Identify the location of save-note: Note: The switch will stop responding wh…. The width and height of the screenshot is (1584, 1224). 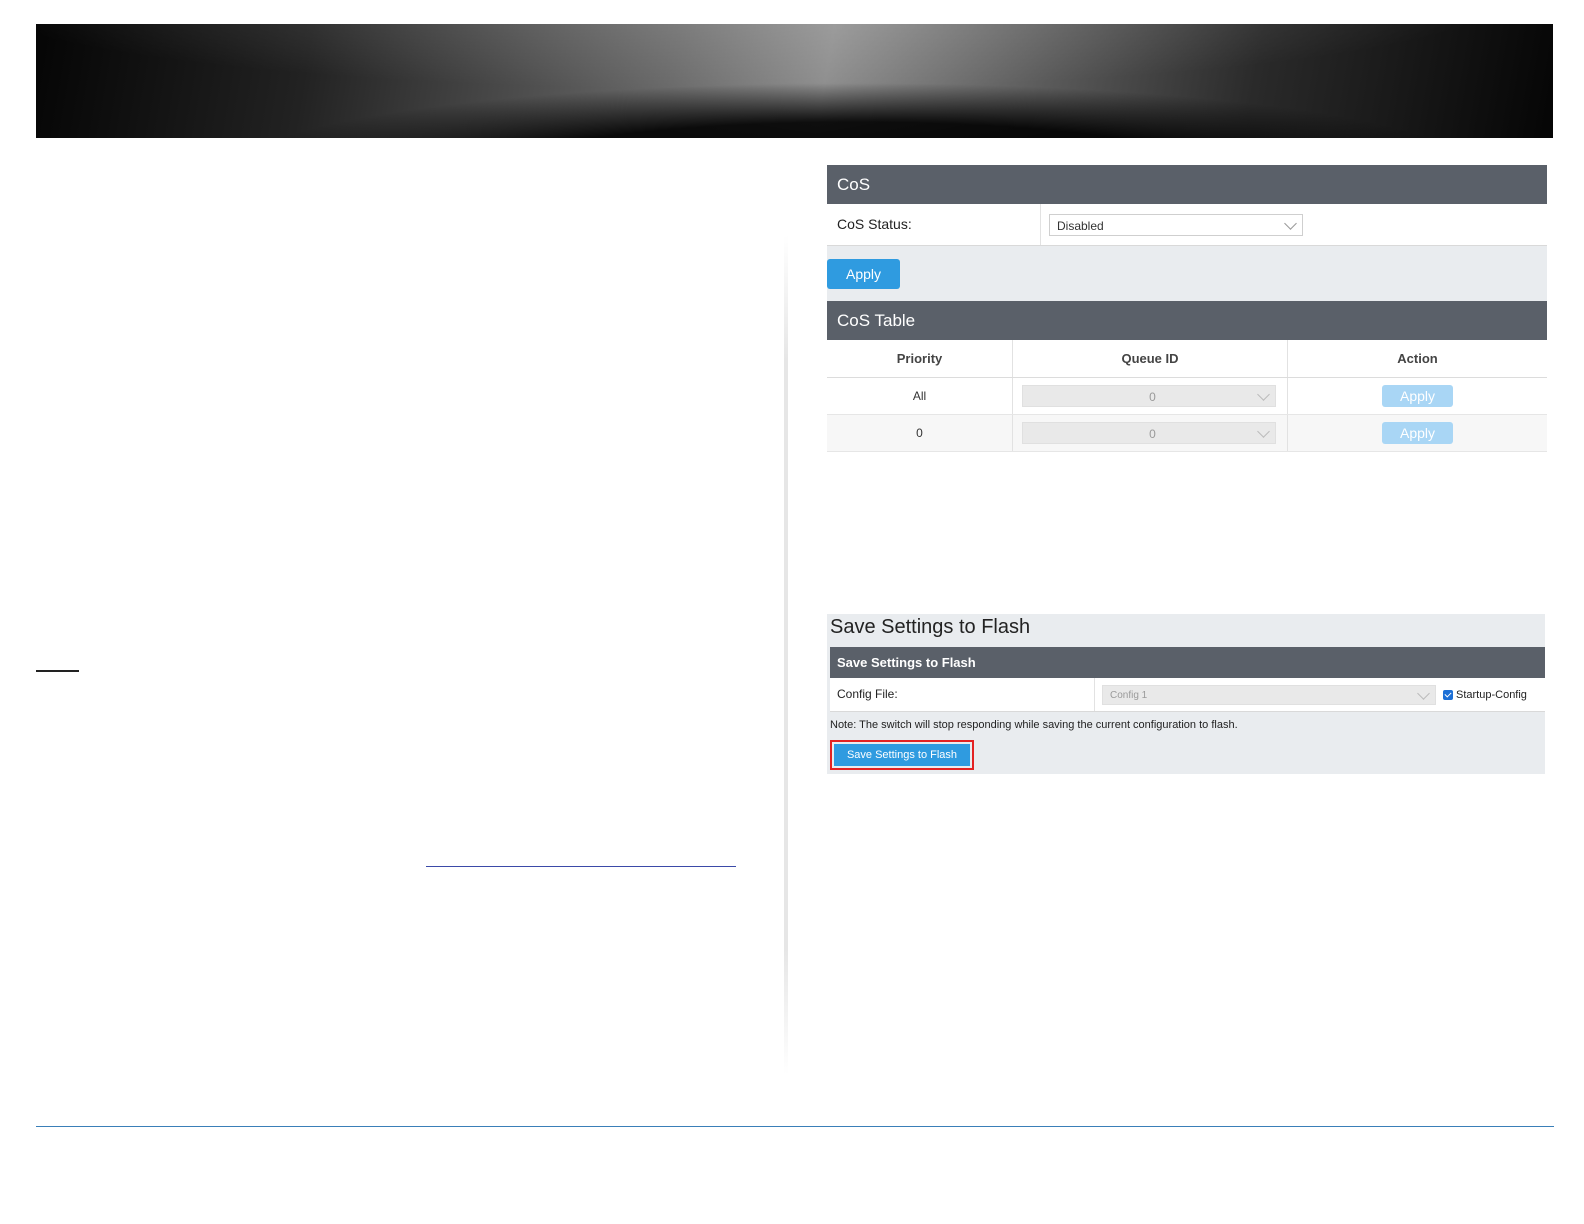
(1034, 725).